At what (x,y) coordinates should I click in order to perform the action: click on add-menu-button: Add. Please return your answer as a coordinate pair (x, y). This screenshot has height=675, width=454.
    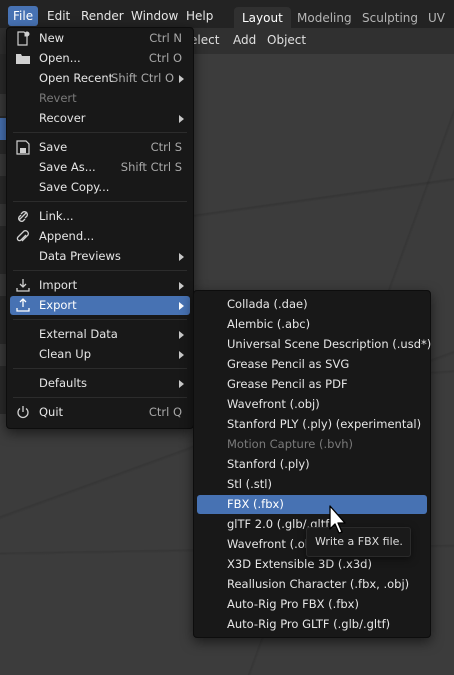
    Looking at the image, I should click on (244, 40).